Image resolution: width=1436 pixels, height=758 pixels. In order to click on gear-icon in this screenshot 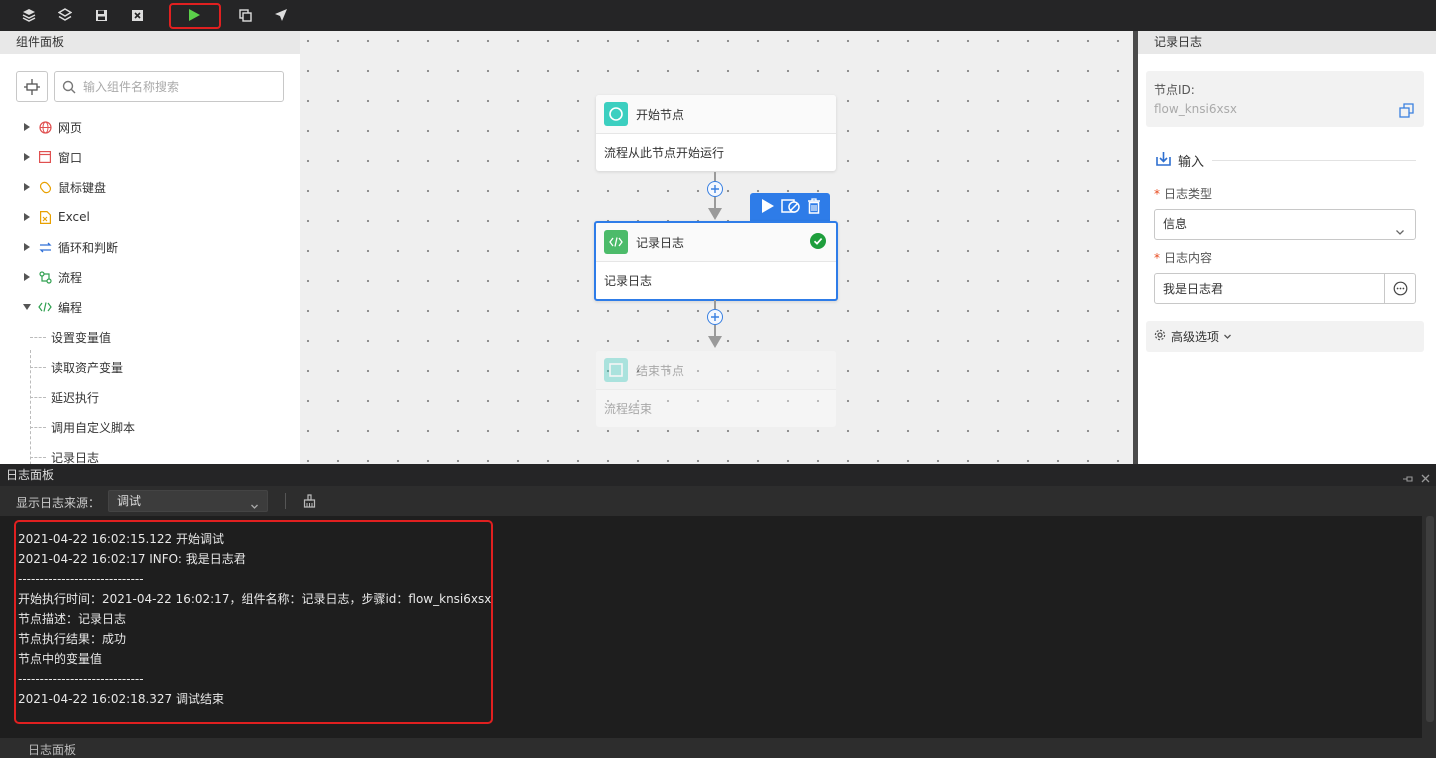, I will do `click(1160, 336)`.